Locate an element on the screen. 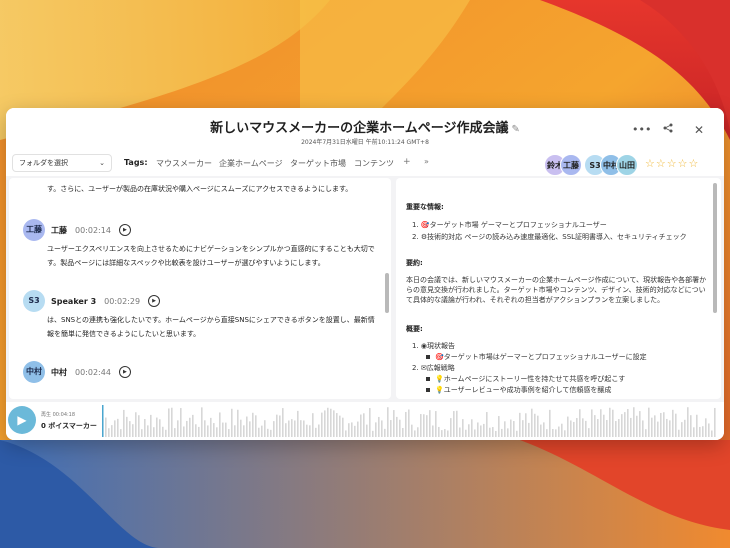 This screenshot has height=548, width=730. more-icon: ••• is located at coordinates (641, 130).